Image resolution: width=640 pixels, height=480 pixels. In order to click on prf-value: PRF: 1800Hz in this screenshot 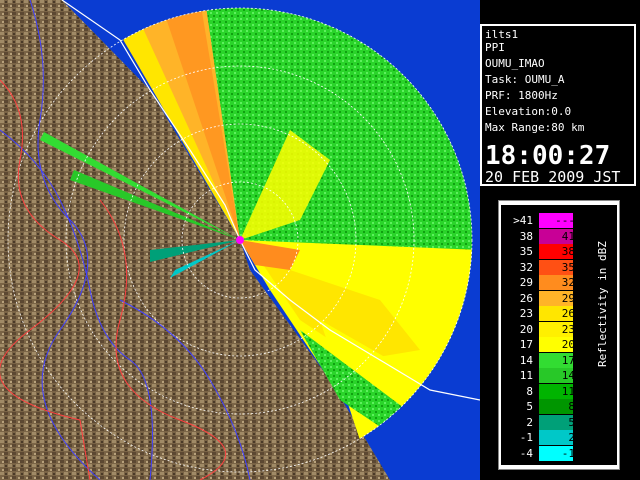, I will do `click(521, 95)`.